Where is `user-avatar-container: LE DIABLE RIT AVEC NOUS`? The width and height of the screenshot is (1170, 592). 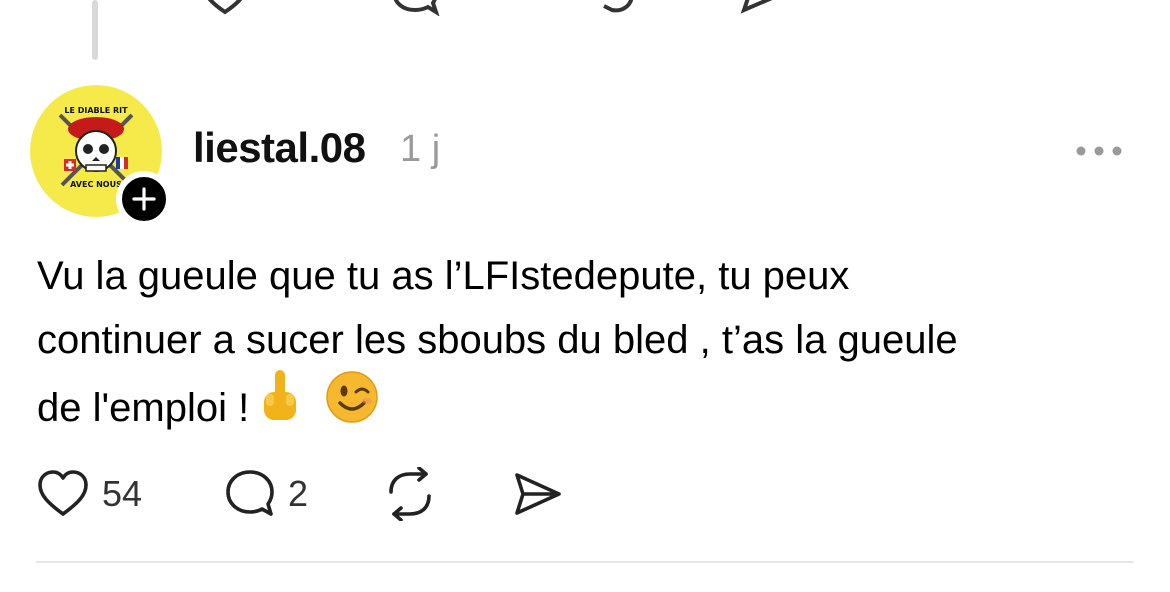 user-avatar-container: LE DIABLE RIT AVEC NOUS is located at coordinates (101, 156).